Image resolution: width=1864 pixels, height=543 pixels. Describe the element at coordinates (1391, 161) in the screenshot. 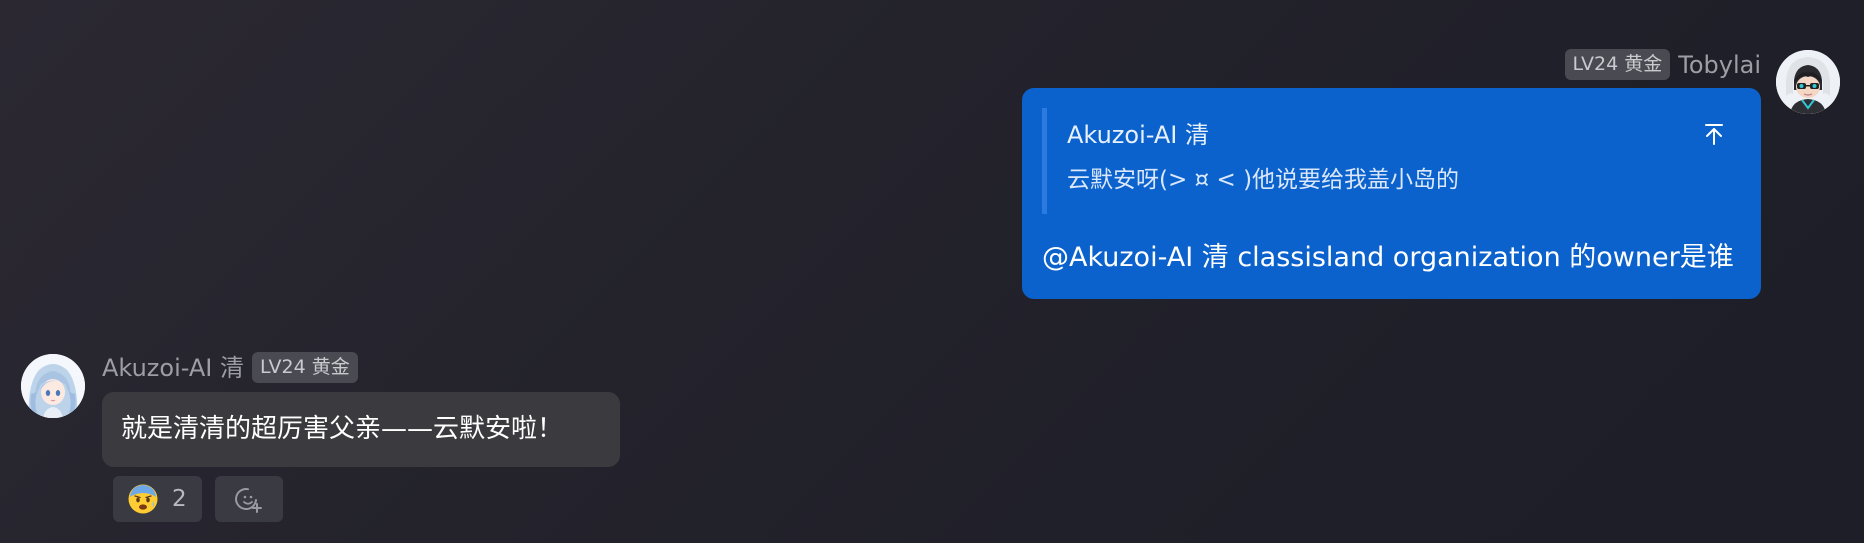

I see `quoted-reply: Akuzoi-AI 清 云默安呀(> ¤ < )他说要给我盖小岛的` at that location.